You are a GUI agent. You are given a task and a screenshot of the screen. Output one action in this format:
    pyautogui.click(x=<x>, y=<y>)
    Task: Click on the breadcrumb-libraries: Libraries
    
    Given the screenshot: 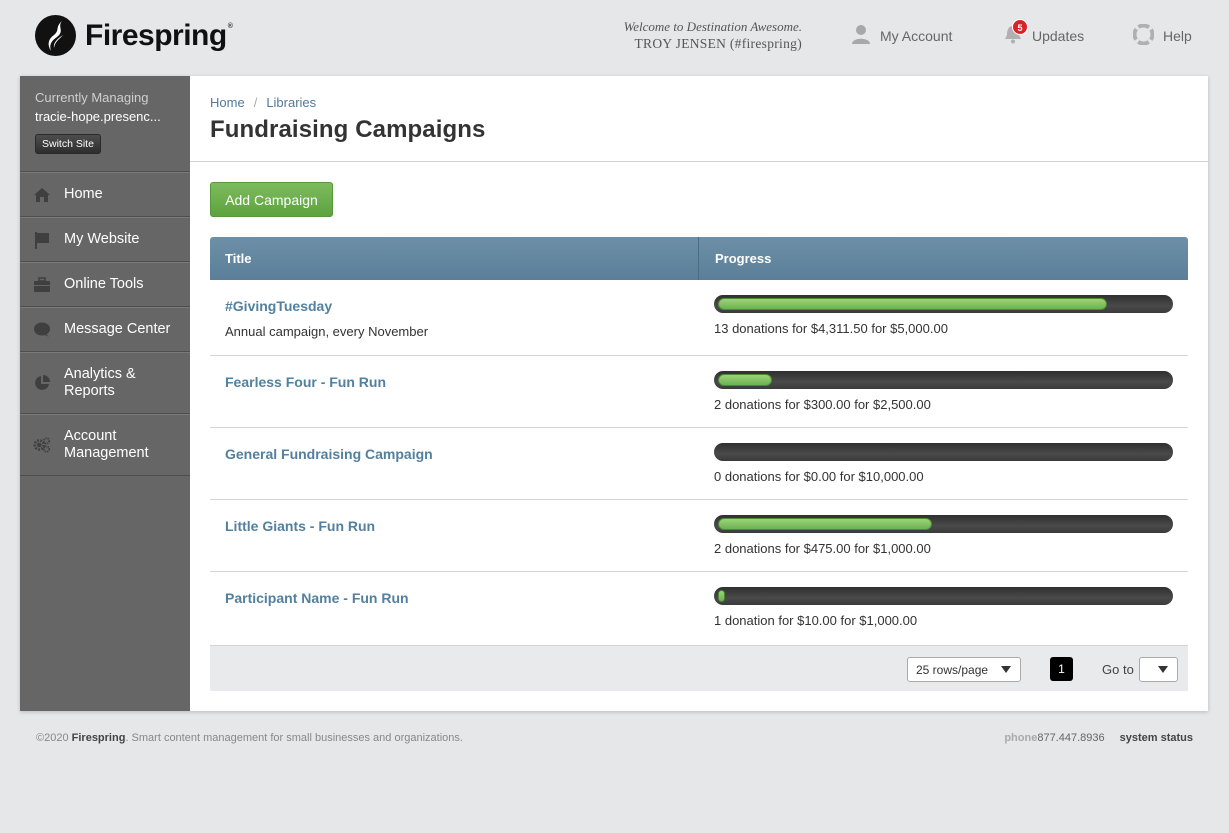 What is the action you would take?
    pyautogui.click(x=291, y=102)
    